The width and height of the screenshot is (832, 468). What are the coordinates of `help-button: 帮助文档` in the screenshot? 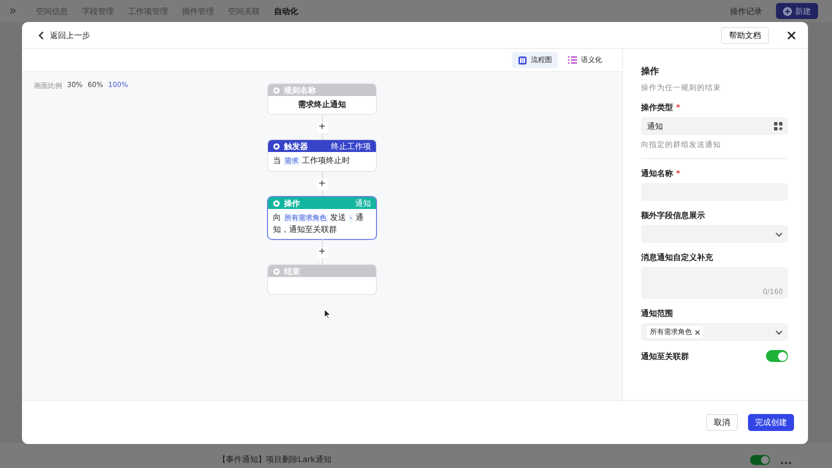 It's located at (745, 35).